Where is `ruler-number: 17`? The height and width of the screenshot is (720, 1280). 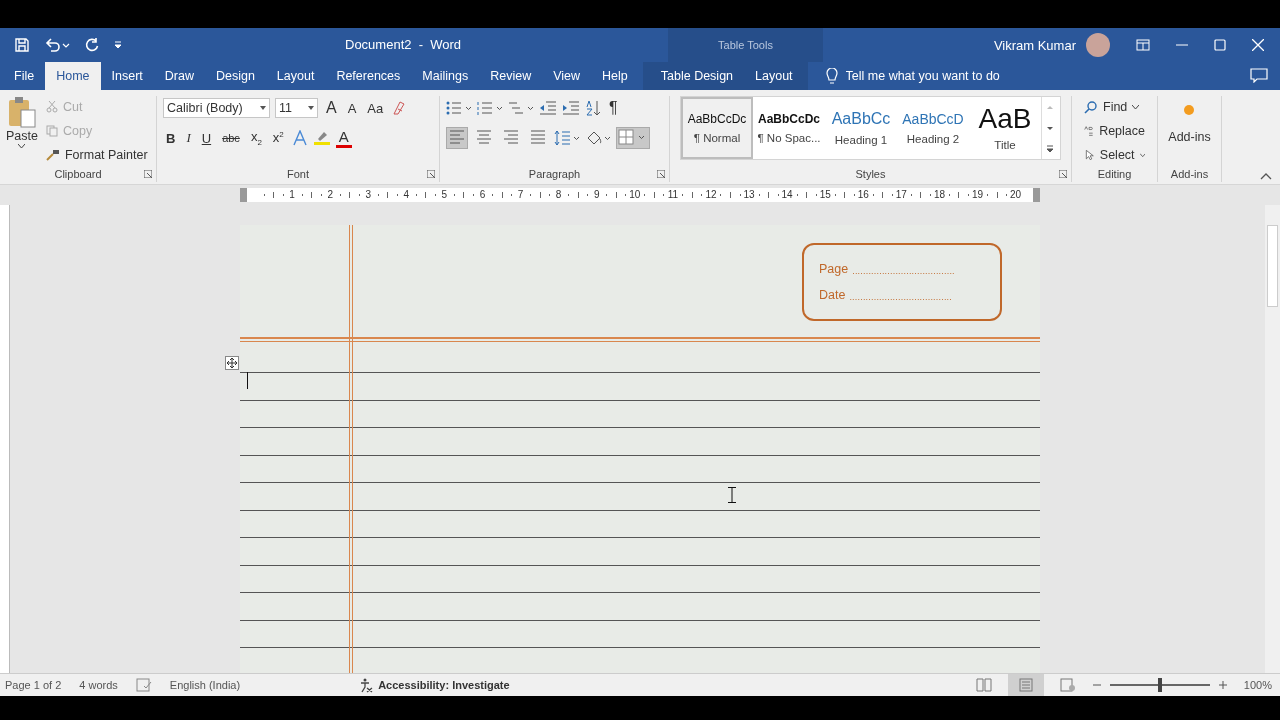
ruler-number: 17 is located at coordinates (901, 195).